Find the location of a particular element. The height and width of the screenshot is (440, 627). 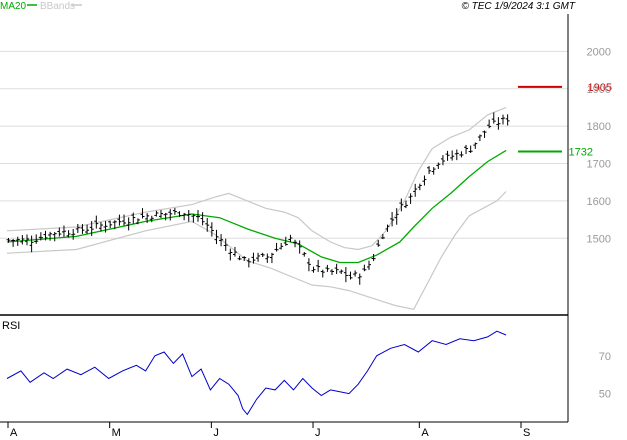

copyright-text: © TEC 1/9/2024 3:1 GMT is located at coordinates (518, 6).